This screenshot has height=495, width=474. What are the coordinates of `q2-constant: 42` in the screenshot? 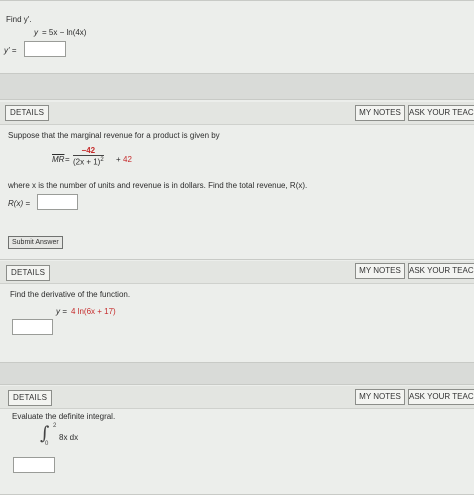 It's located at (127, 159).